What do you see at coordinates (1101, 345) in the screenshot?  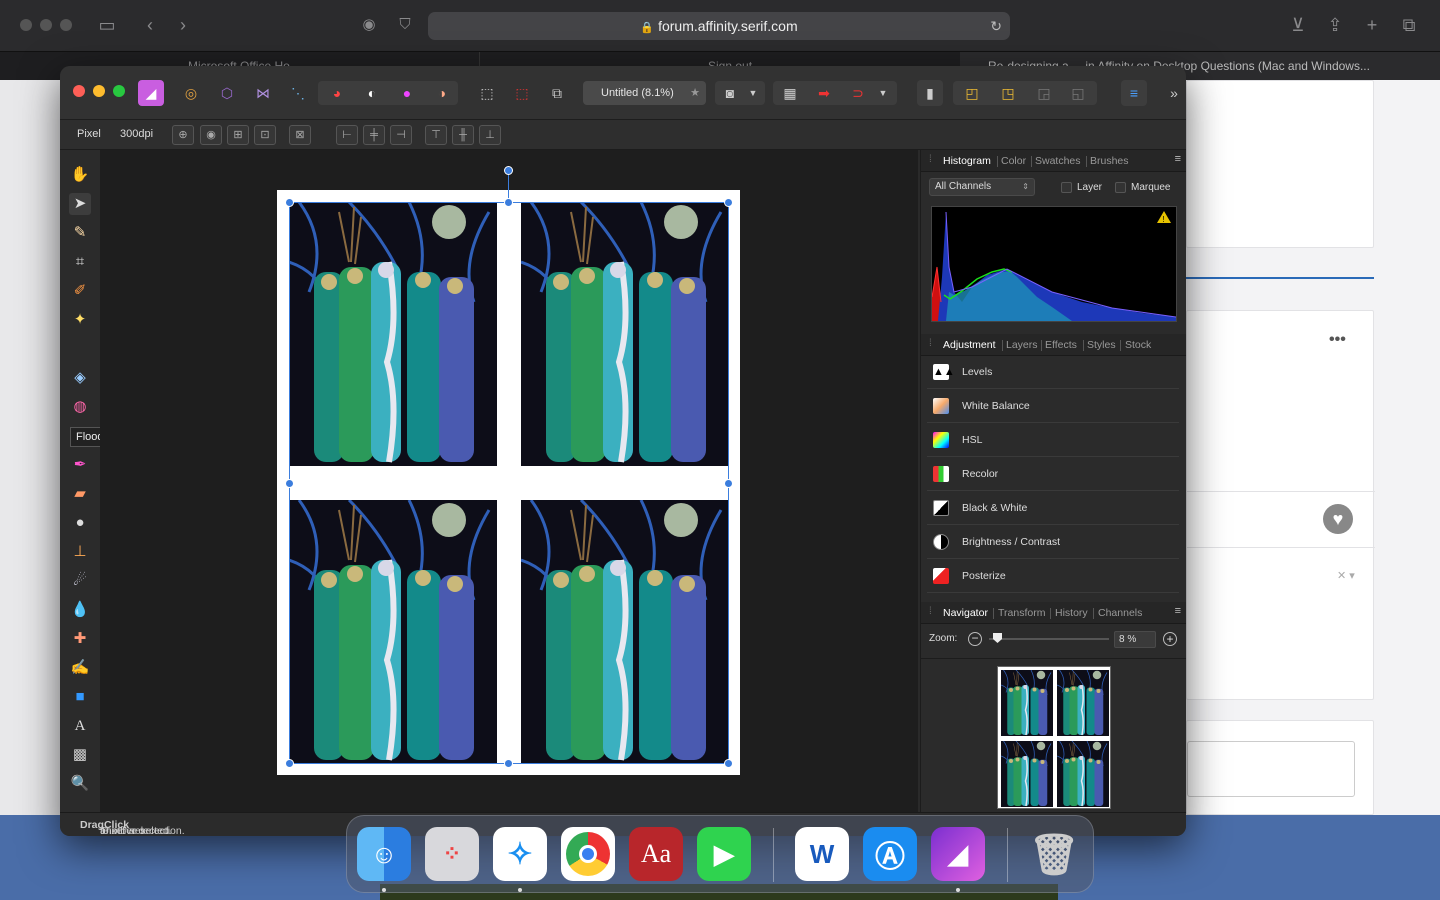 I see `tab-styles: Styles` at bounding box center [1101, 345].